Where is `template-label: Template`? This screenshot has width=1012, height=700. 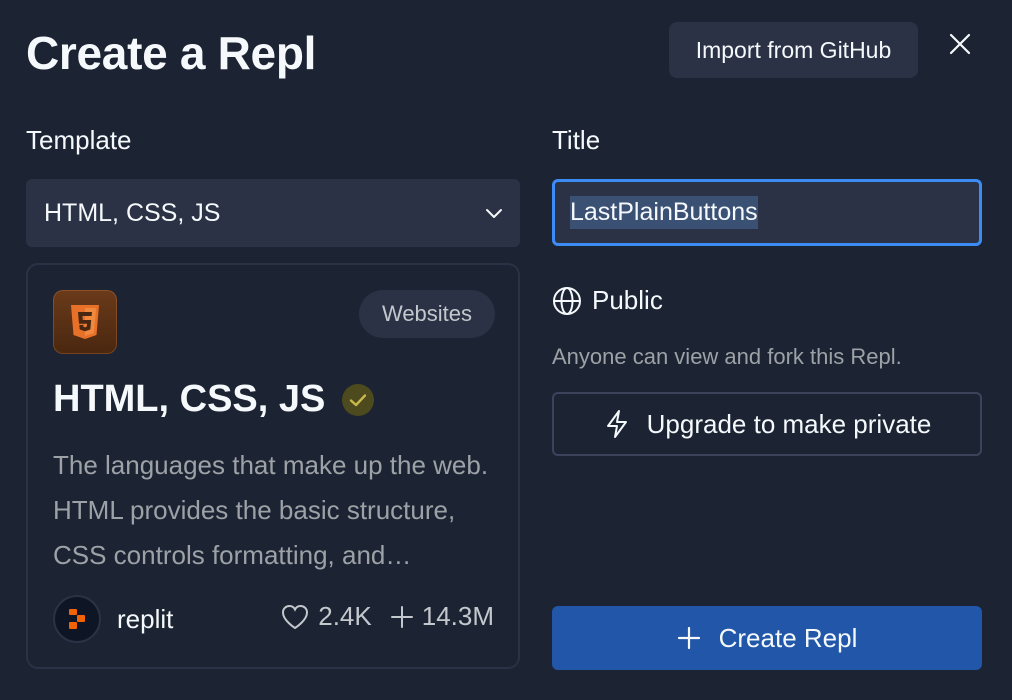 template-label: Template is located at coordinates (79, 140).